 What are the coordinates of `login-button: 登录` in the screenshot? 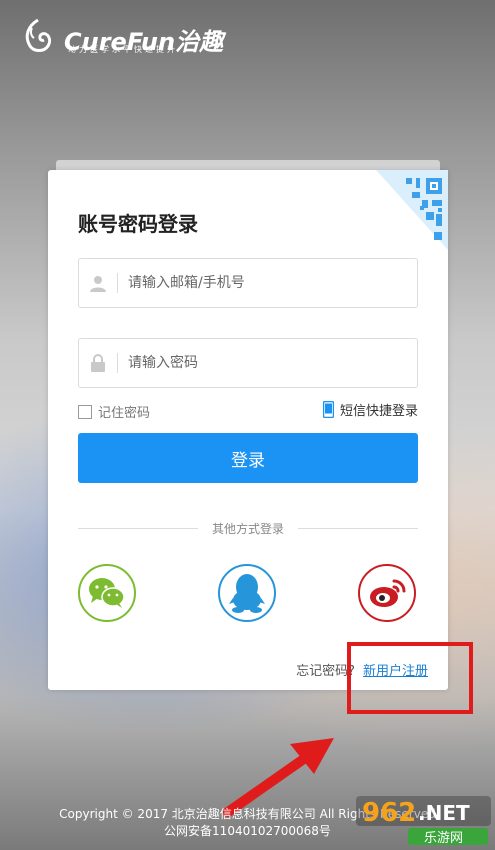 It's located at (248, 458).